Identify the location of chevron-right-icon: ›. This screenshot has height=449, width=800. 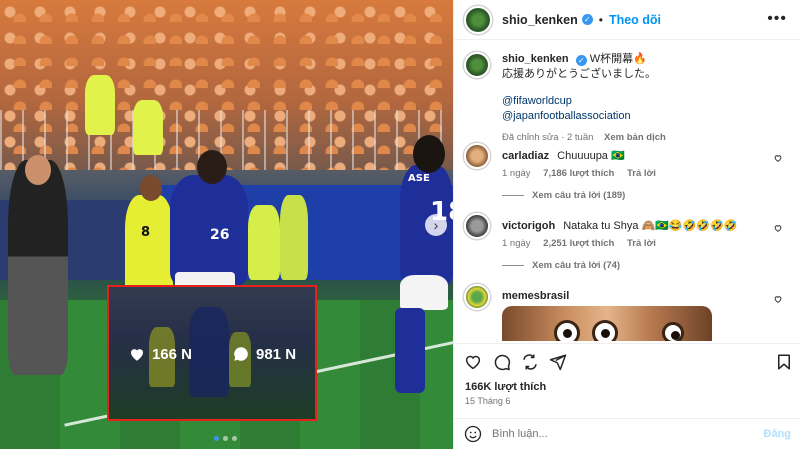
(436, 225).